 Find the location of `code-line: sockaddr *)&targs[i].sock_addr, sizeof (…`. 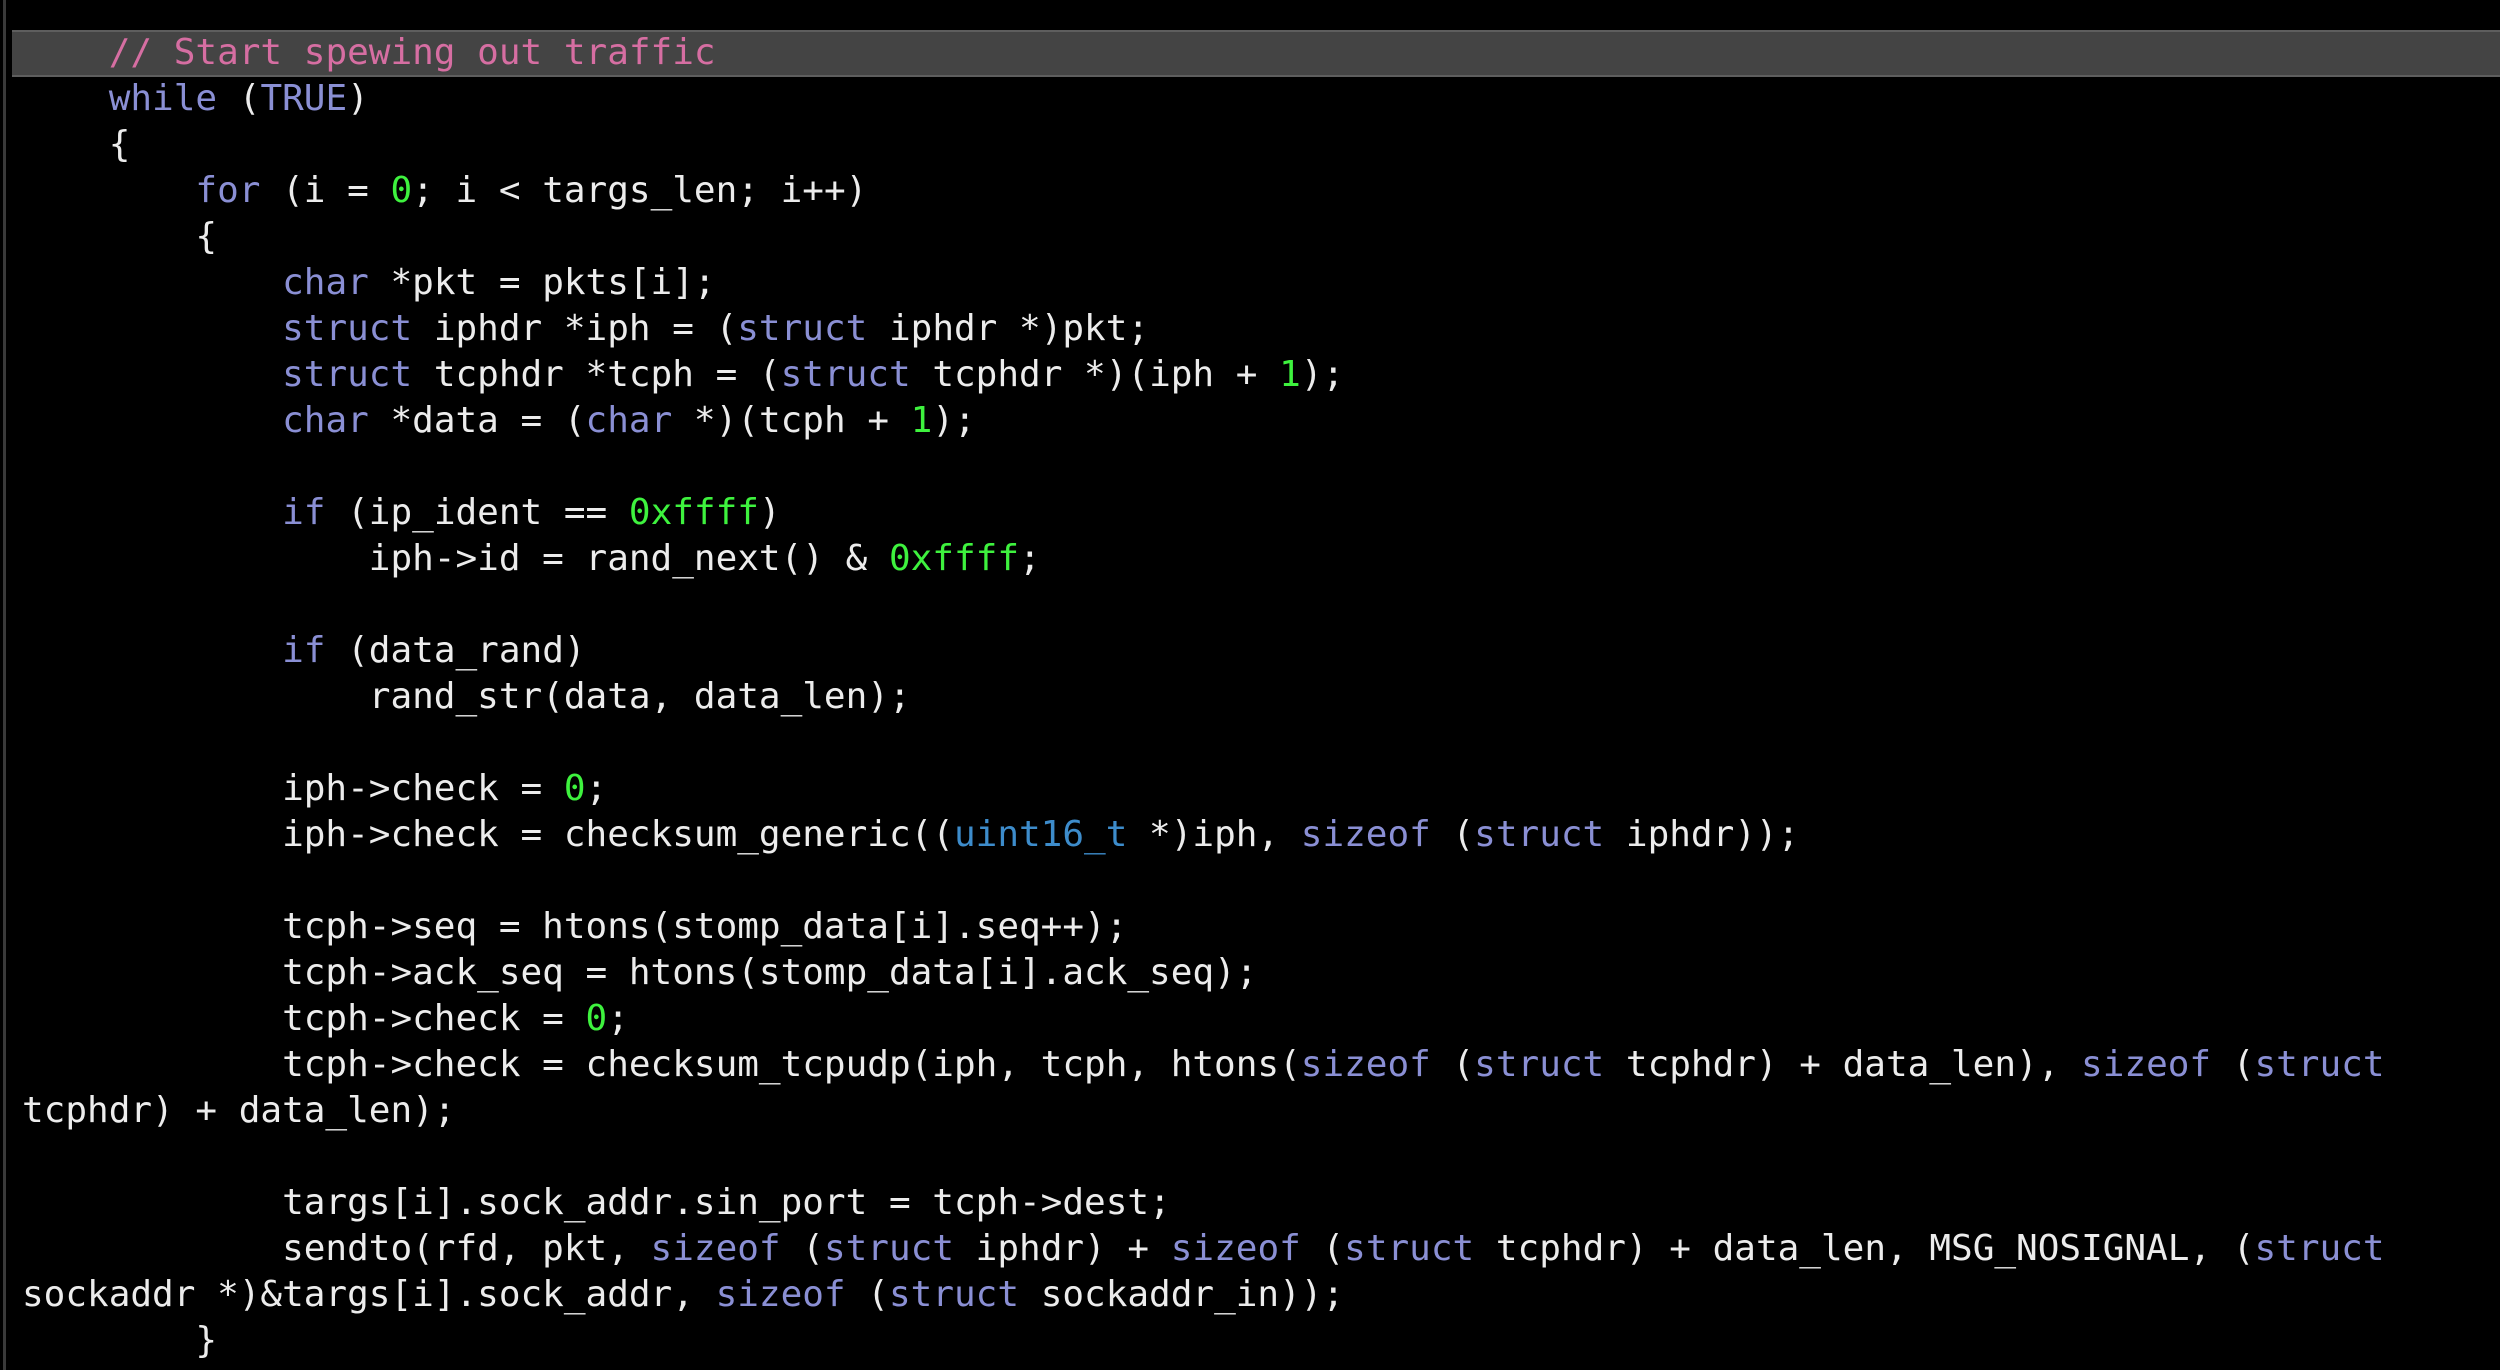

code-line: sockaddr *)&targs[i].sock_addr, sizeof (… is located at coordinates (1203, 1295).